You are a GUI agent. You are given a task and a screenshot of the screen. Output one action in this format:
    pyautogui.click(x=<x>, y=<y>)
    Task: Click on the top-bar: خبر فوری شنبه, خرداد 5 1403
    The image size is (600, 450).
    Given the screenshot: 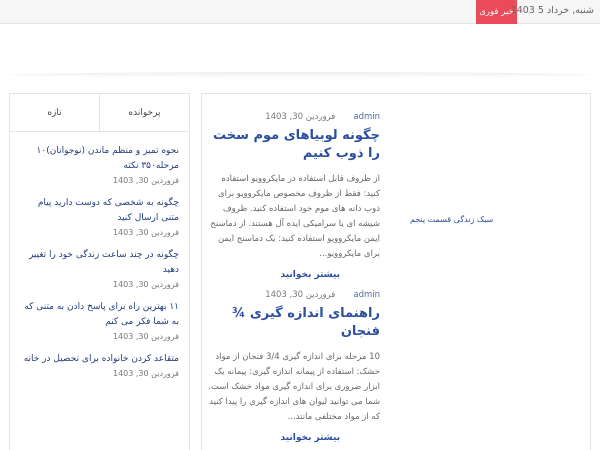 What is the action you would take?
    pyautogui.click(x=300, y=12)
    